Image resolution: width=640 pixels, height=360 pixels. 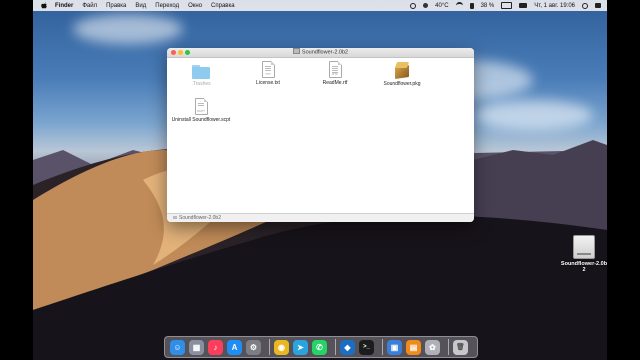 I want to click on temperature-value: 40°C, so click(x=441, y=6).